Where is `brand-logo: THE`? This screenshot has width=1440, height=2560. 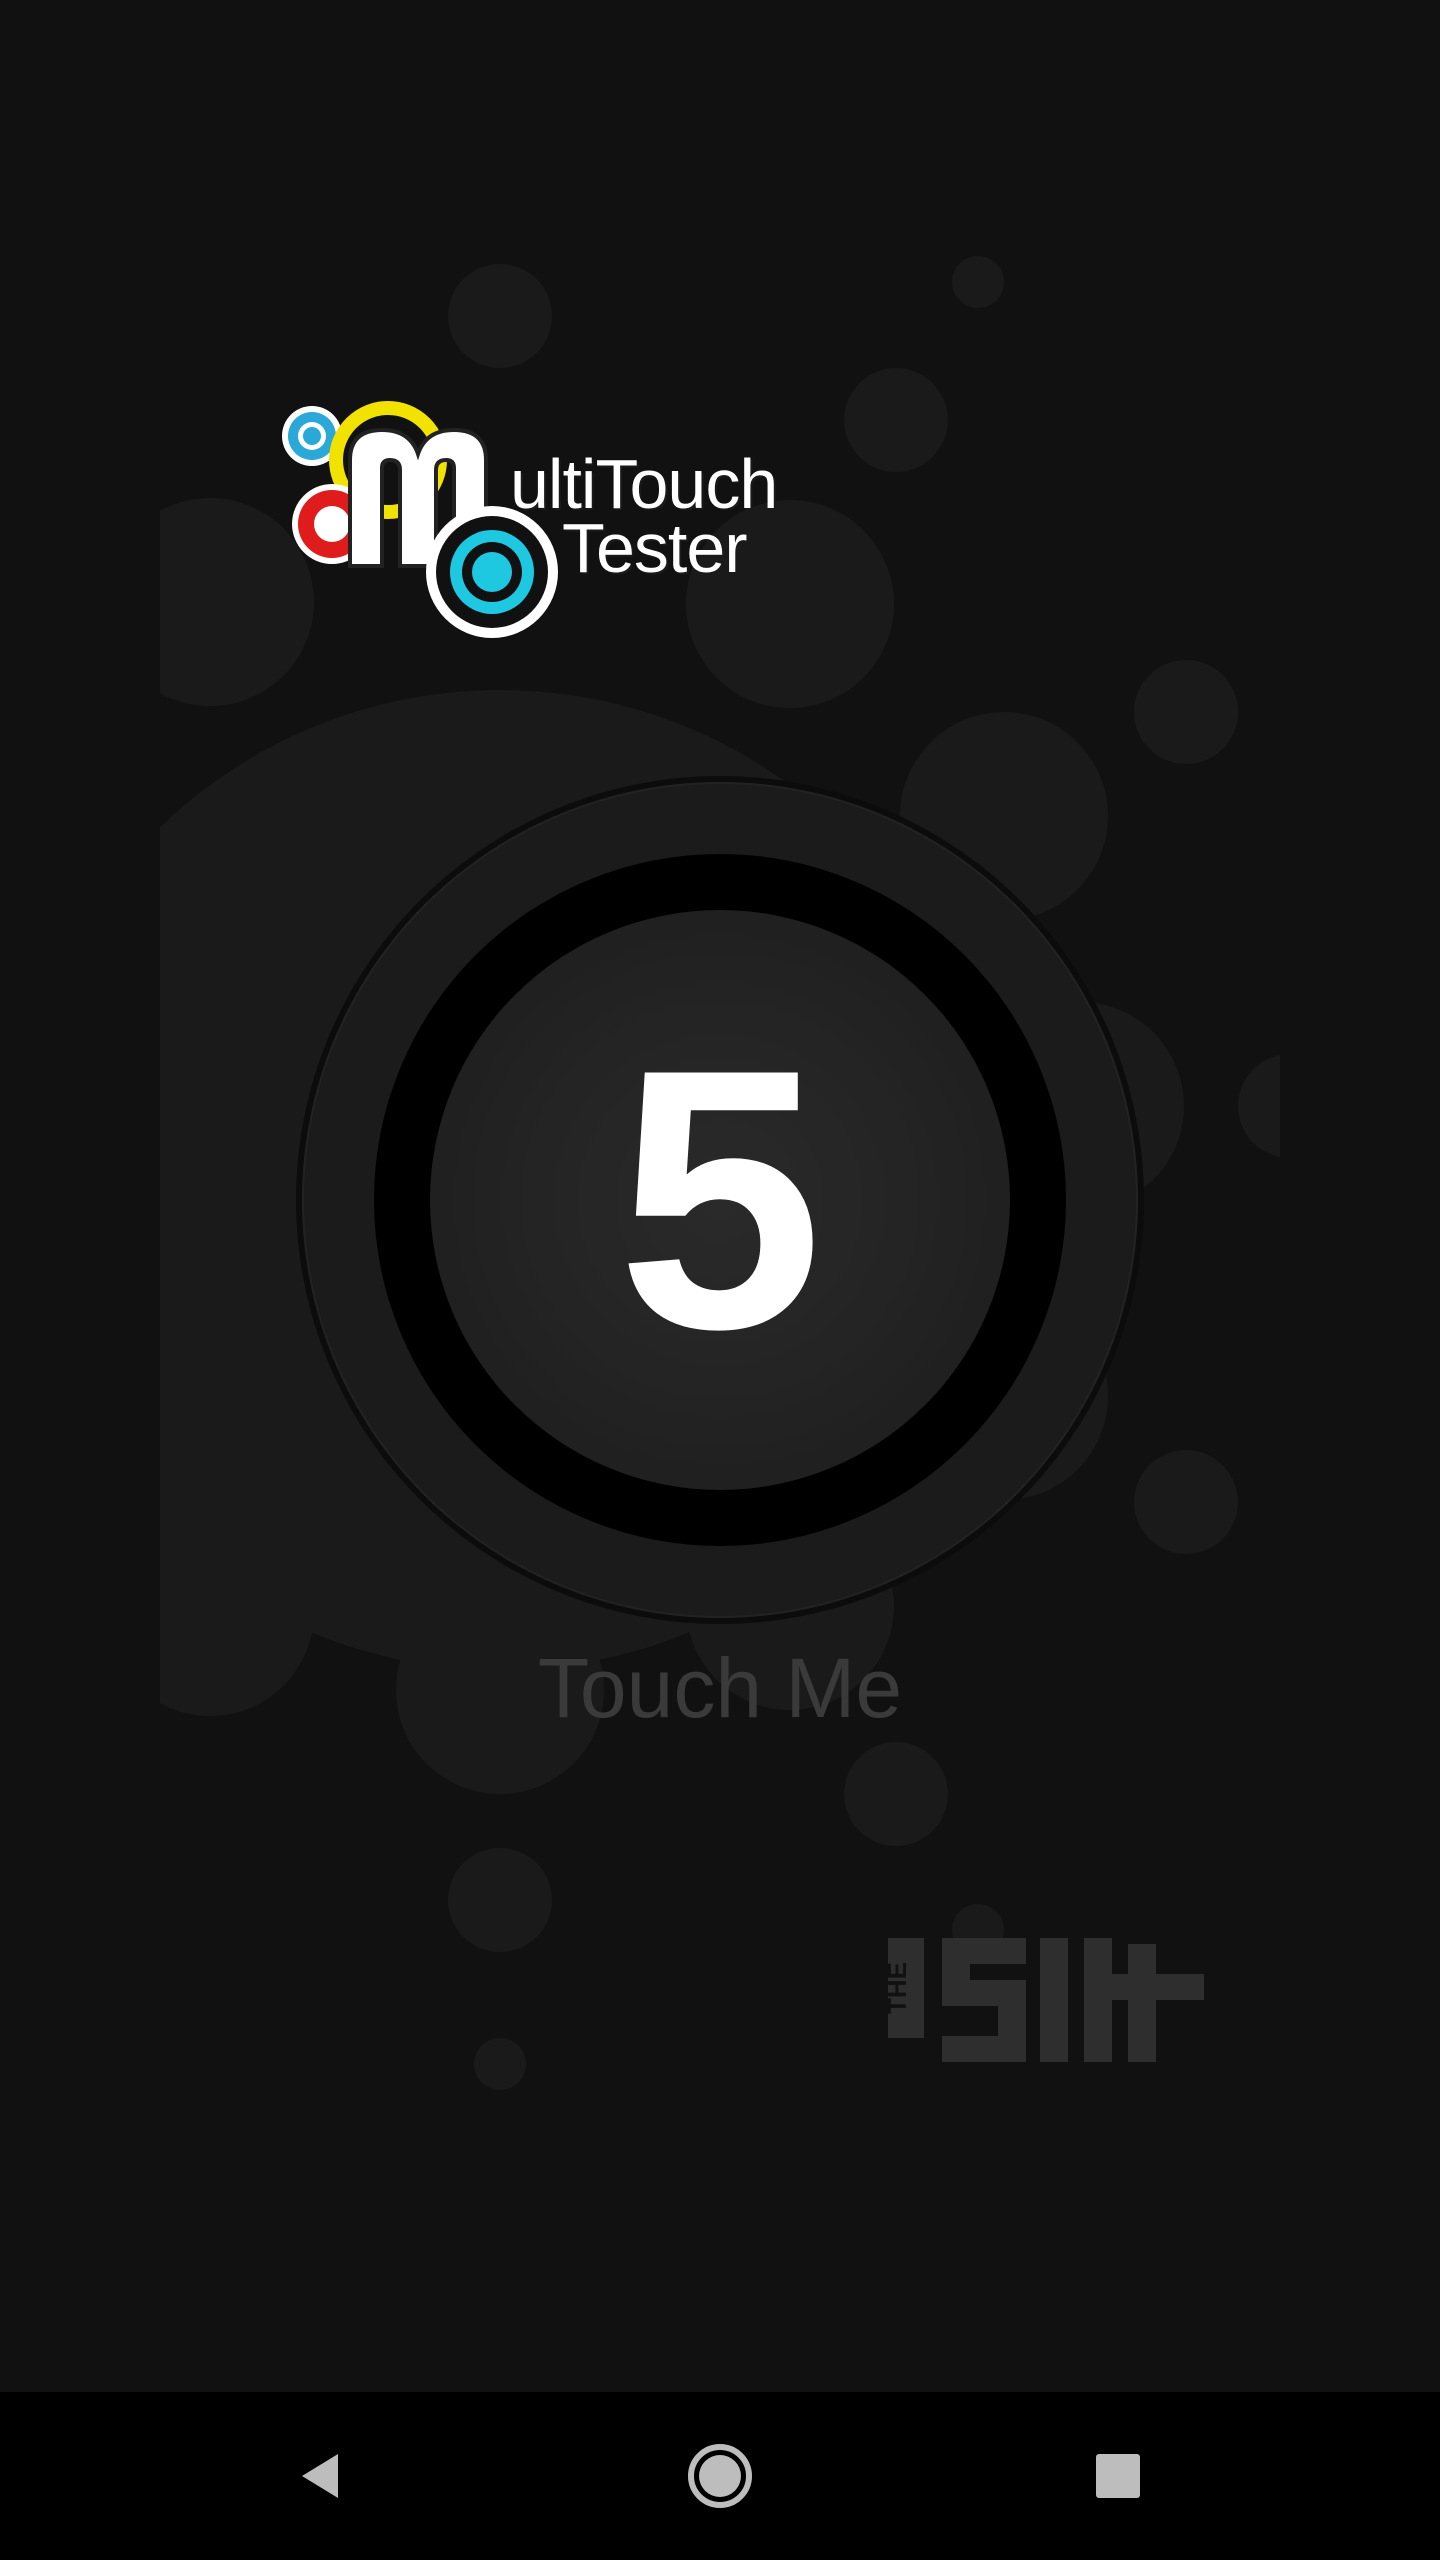
brand-logo: THE is located at coordinates (1046, 2000).